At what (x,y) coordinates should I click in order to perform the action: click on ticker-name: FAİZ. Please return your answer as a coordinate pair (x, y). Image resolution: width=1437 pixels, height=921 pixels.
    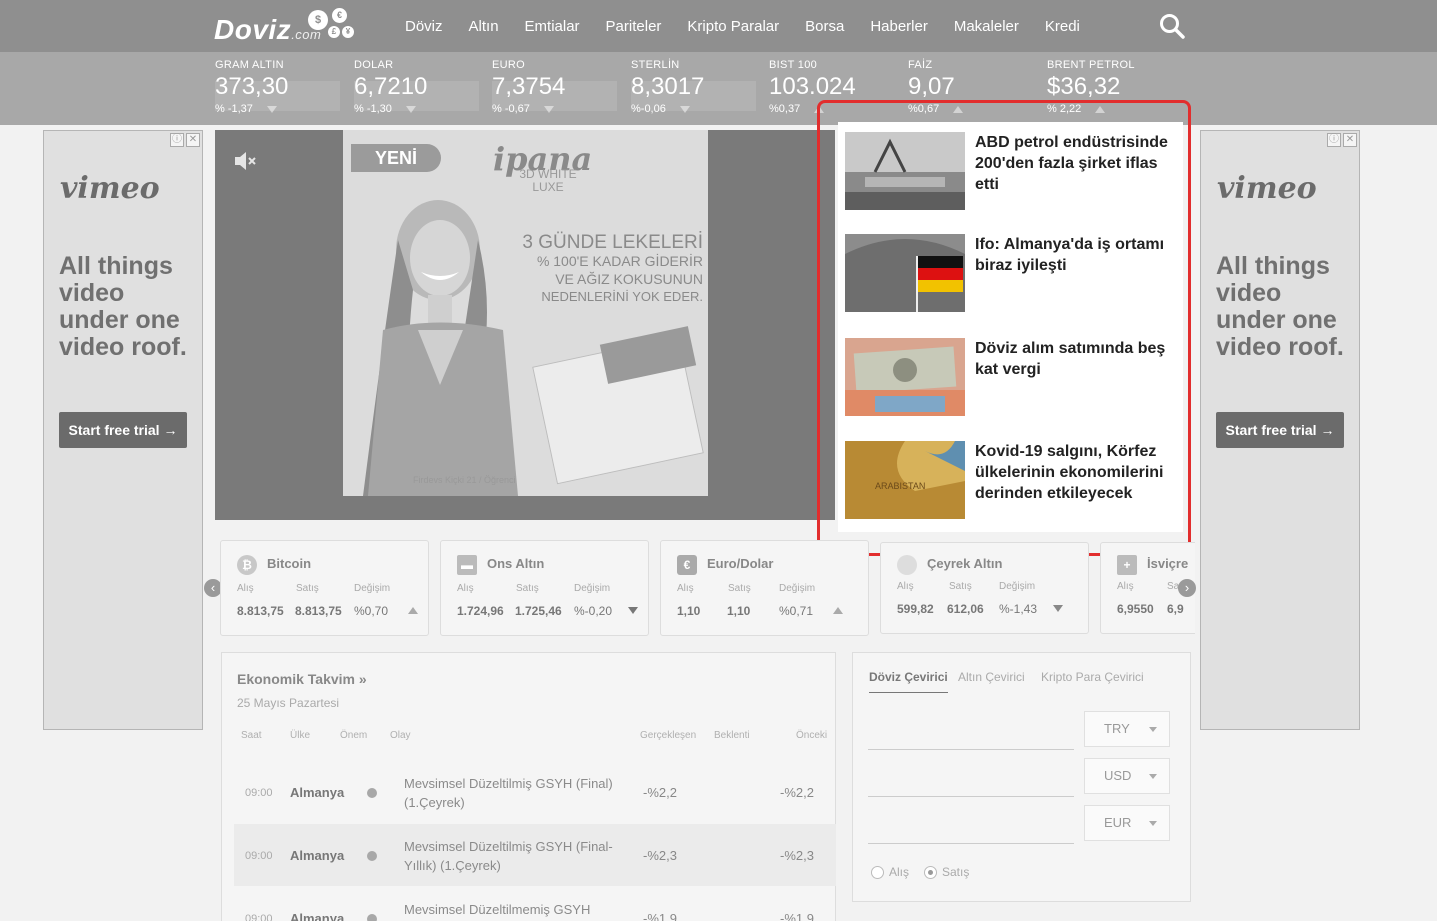
    Looking at the image, I should click on (920, 65).